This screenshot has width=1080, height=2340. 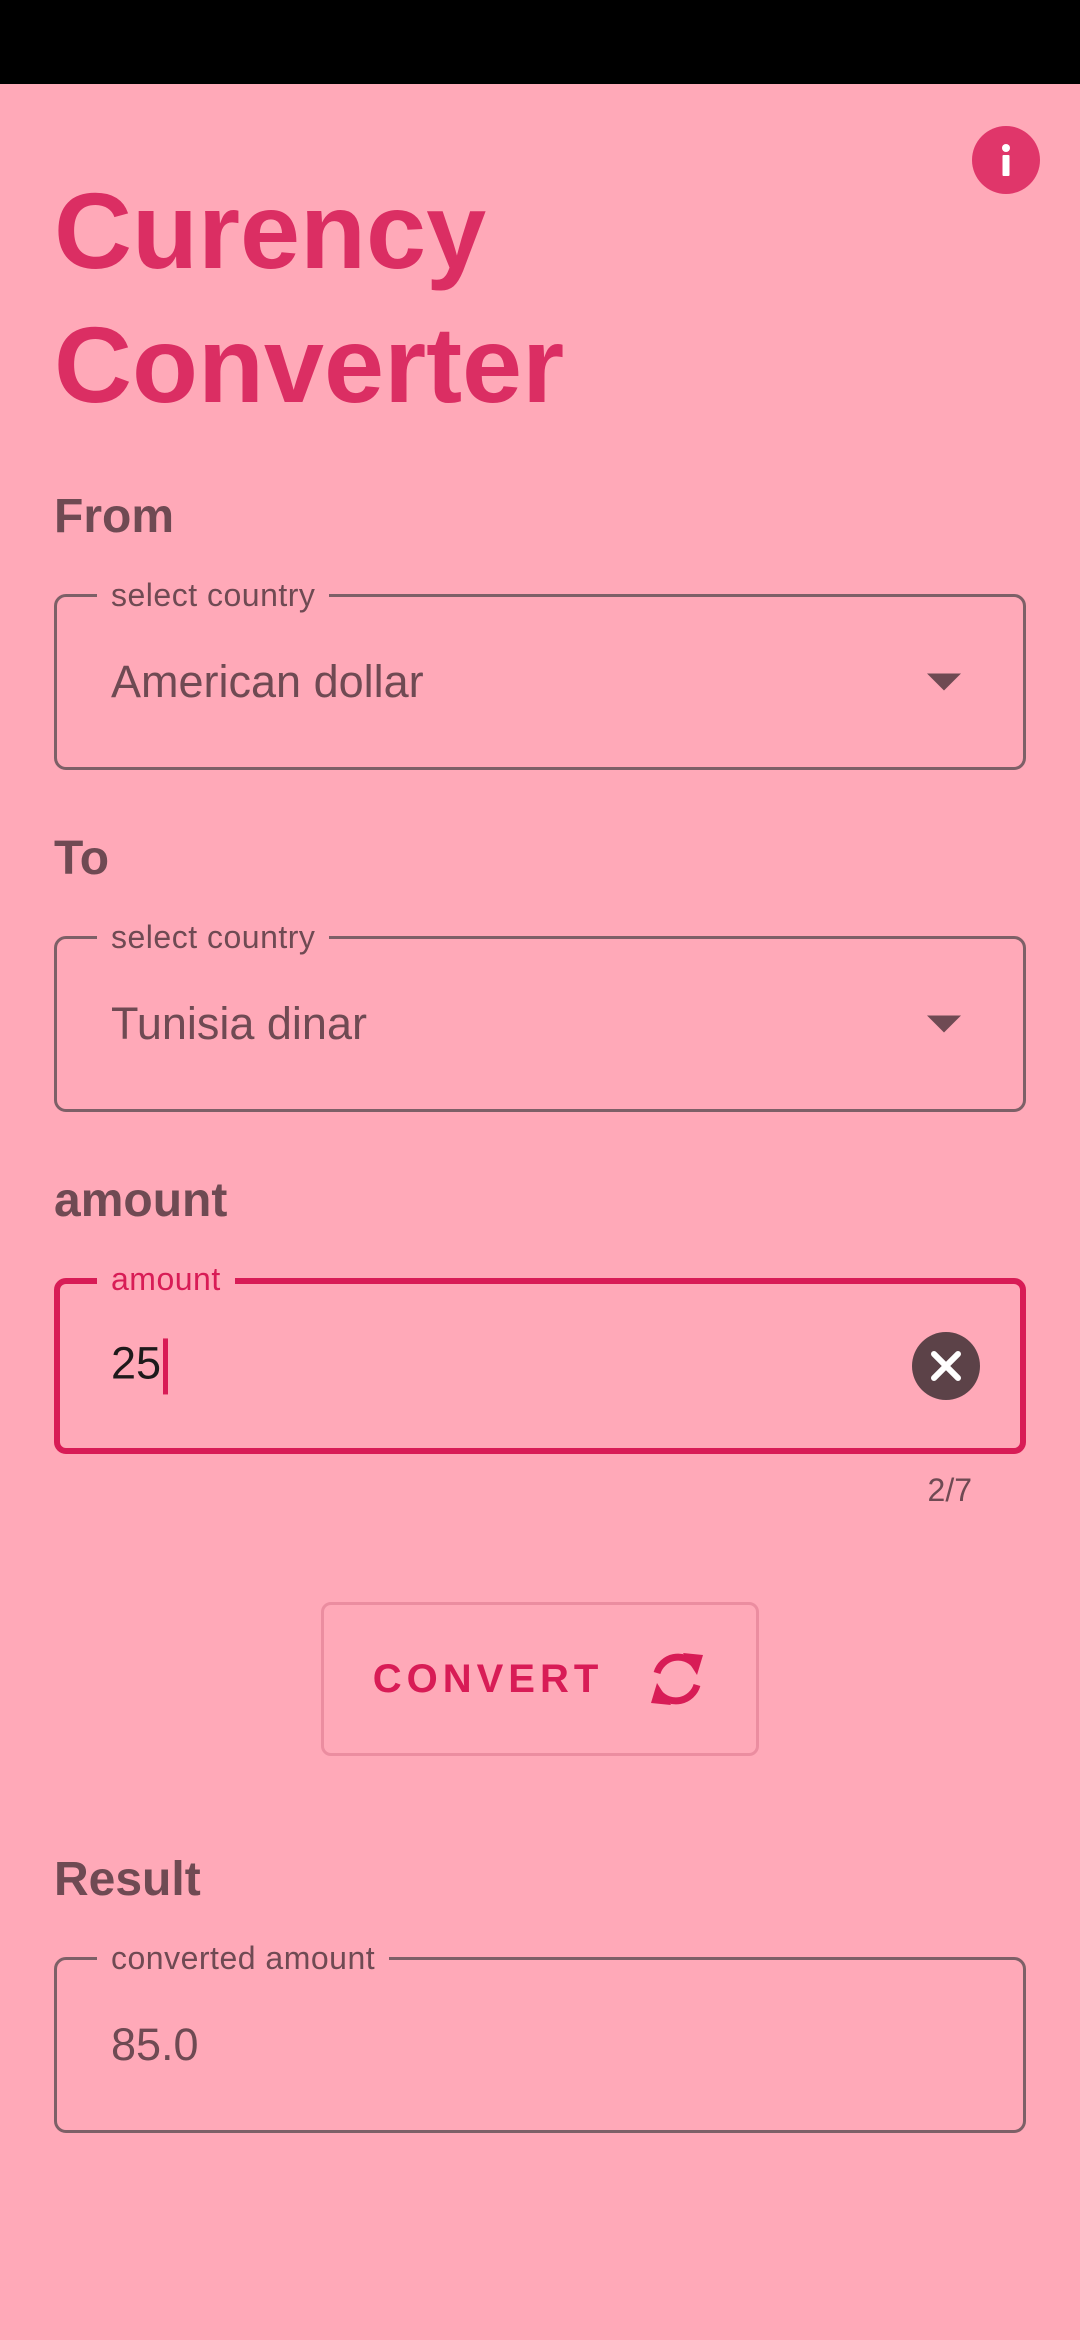 I want to click on result-label: Result, so click(x=127, y=1879).